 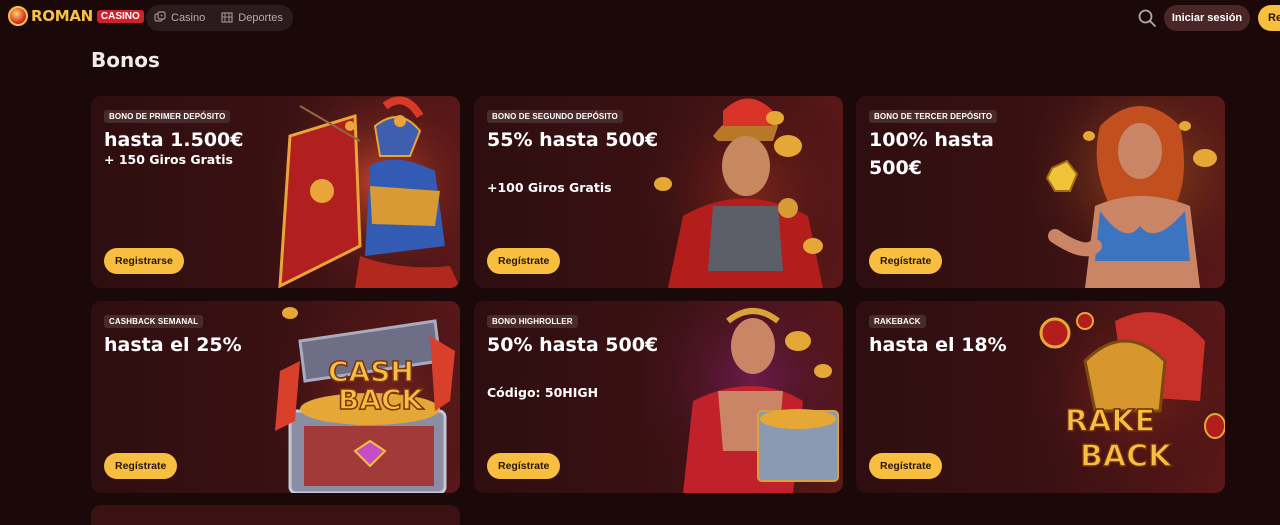 What do you see at coordinates (167, 116) in the screenshot?
I see `bonus-tag: BONO DE PRIMER DEPÓSITO` at bounding box center [167, 116].